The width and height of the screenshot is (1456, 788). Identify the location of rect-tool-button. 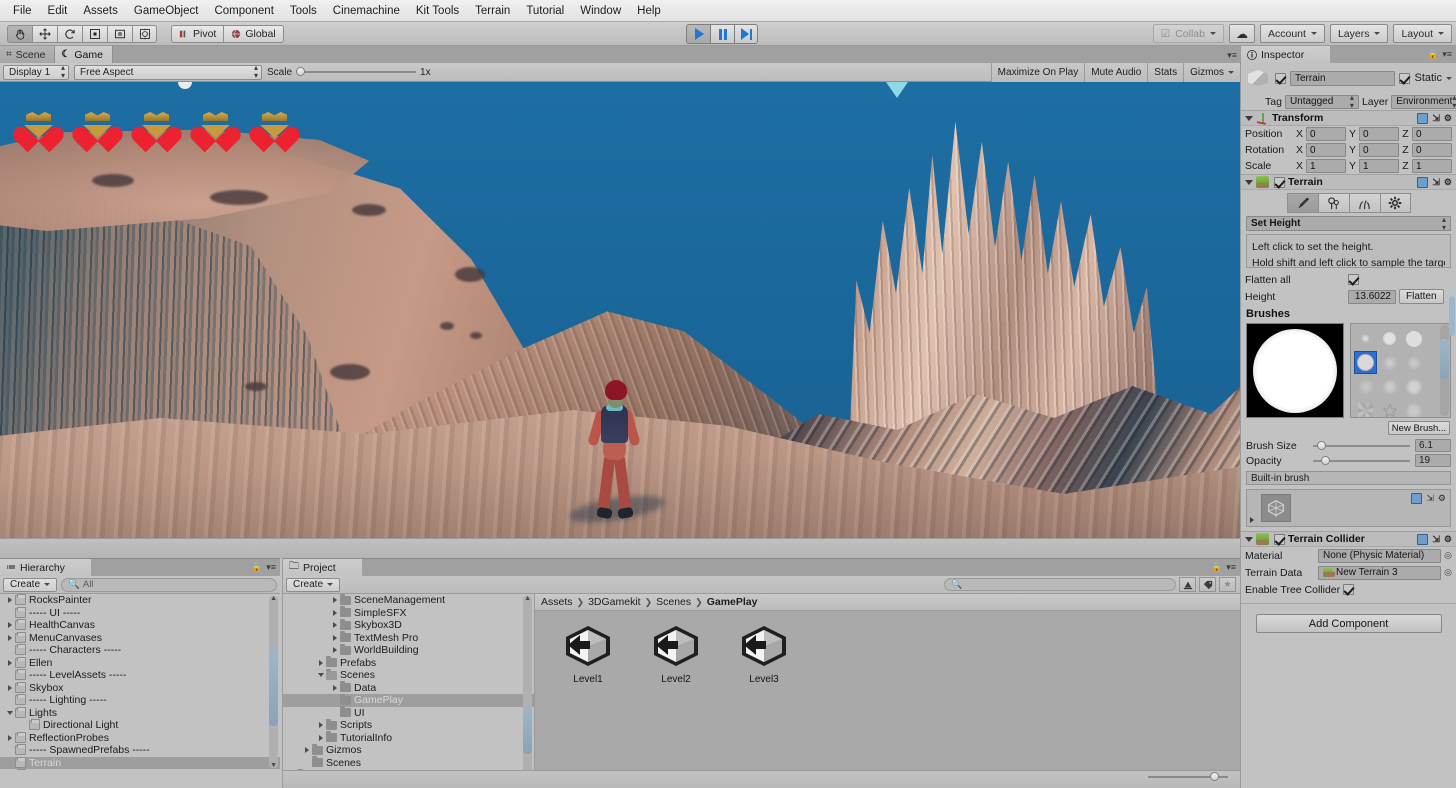
(119, 33).